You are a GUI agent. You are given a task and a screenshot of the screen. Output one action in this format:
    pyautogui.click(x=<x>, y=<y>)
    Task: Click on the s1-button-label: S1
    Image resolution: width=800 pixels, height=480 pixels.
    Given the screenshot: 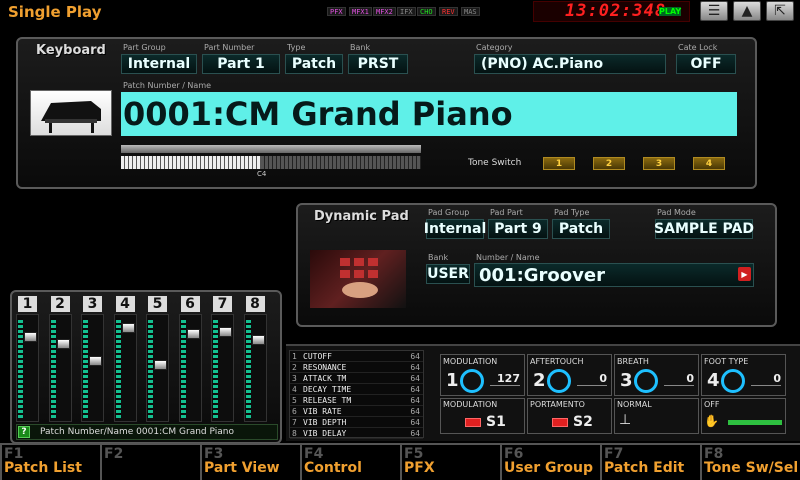 What is the action you would take?
    pyautogui.click(x=496, y=422)
    